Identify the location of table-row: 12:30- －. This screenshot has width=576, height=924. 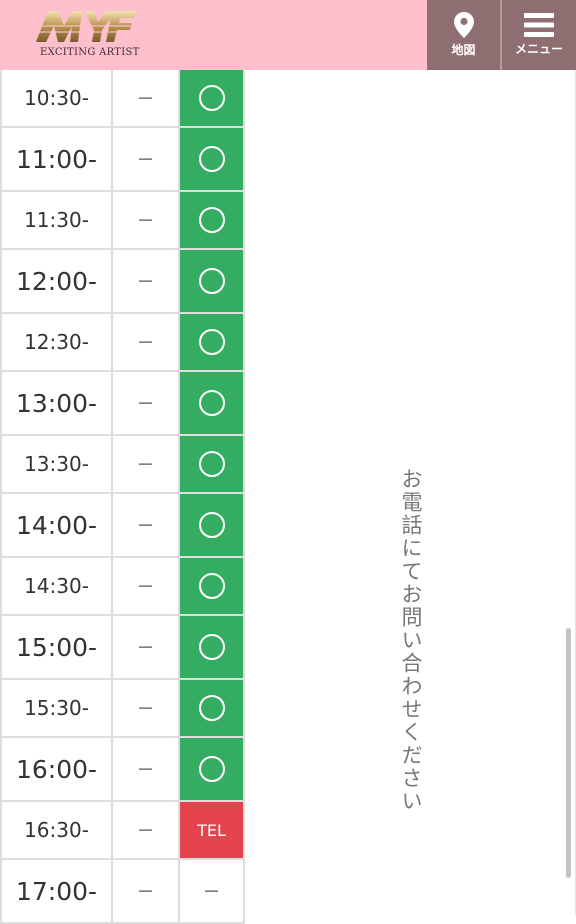
(122, 343).